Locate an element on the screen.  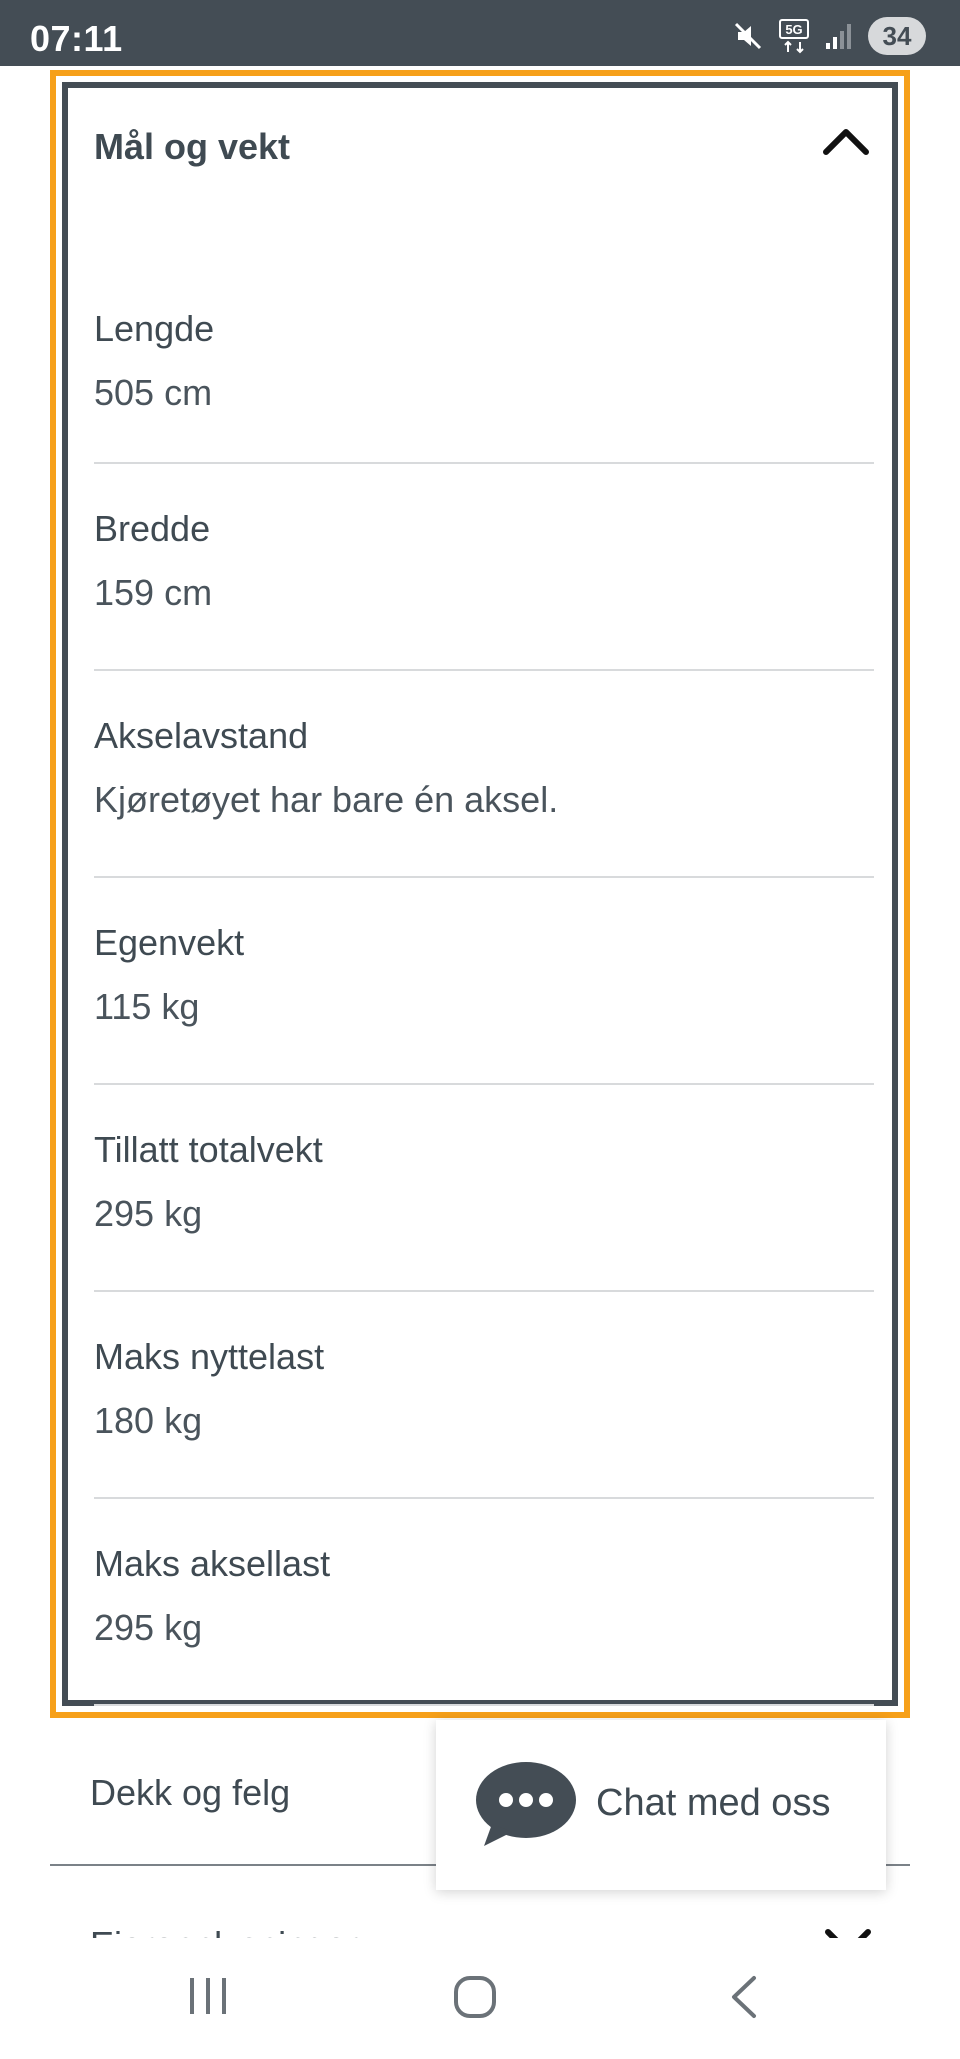
spec-row-tillatt-totalvekt: Tillatt totalvekt 295 kg is located at coordinates (484, 1188).